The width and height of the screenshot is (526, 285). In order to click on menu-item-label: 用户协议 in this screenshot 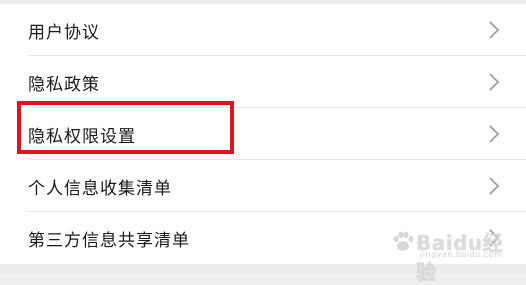, I will do `click(64, 32)`.